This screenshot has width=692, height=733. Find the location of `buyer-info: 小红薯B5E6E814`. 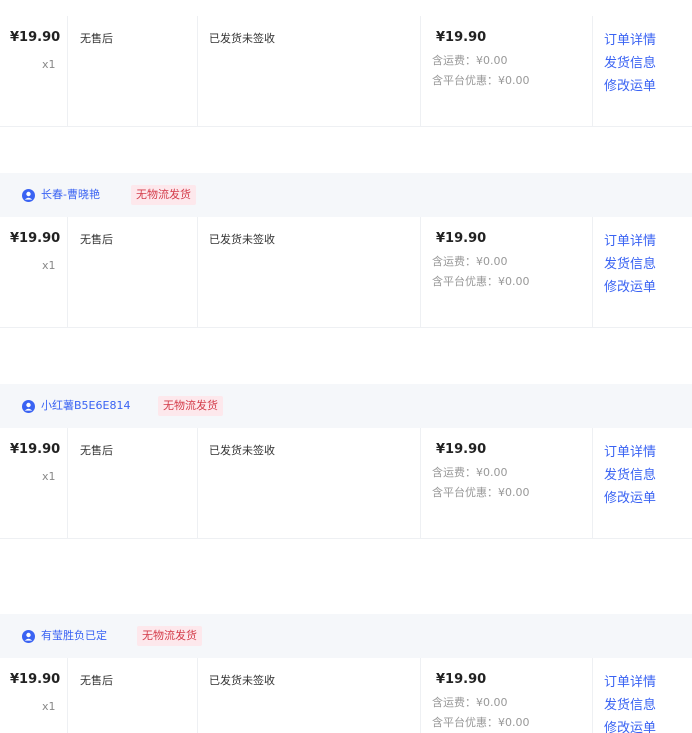

buyer-info: 小红薯B5E6E814 is located at coordinates (76, 406).